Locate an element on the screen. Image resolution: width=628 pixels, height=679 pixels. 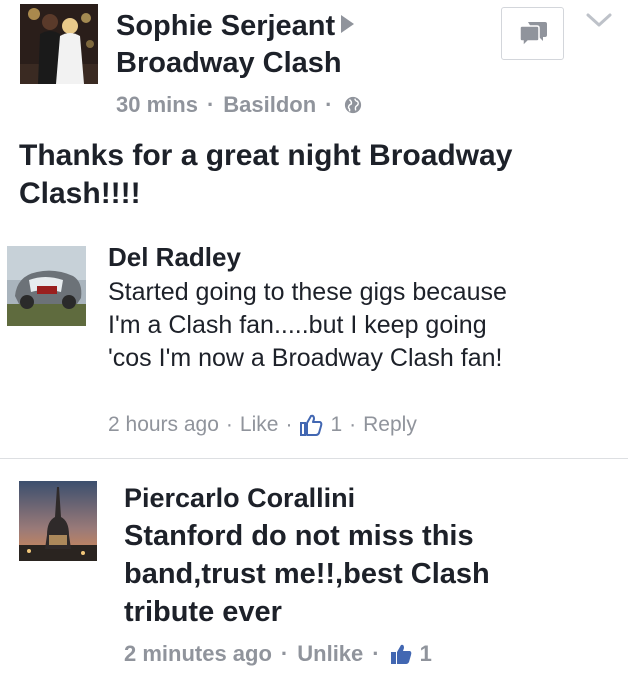
reply-link: Reply is located at coordinates (390, 425).